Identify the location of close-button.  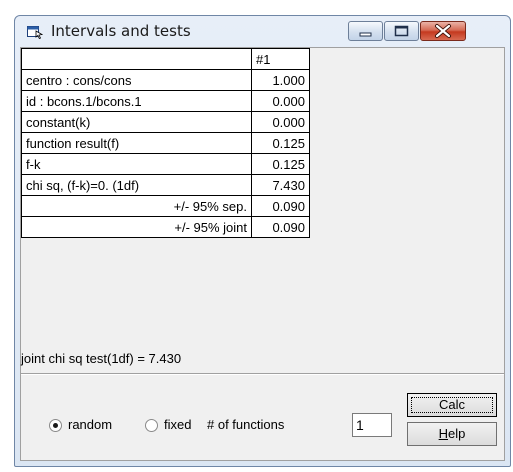
(443, 31).